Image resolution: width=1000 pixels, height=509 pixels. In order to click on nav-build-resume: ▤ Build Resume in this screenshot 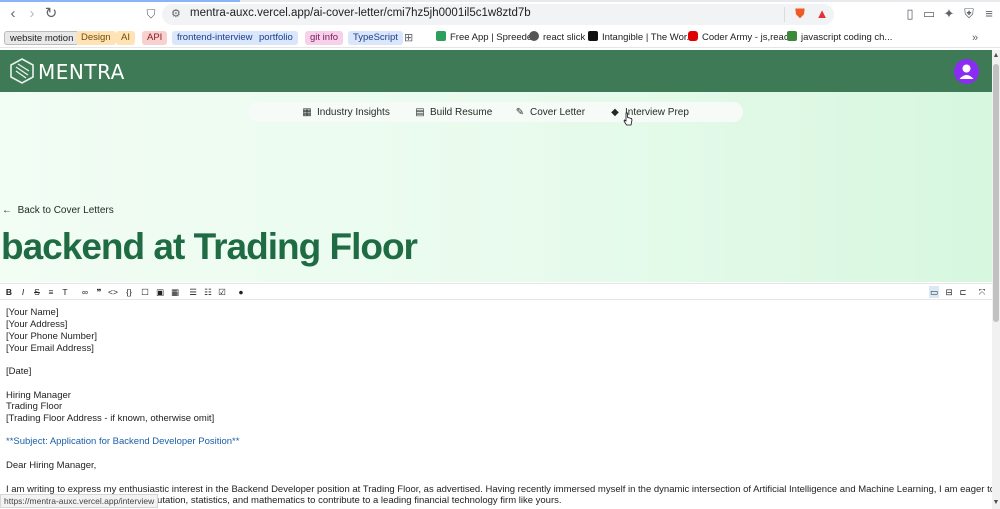, I will do `click(453, 112)`.